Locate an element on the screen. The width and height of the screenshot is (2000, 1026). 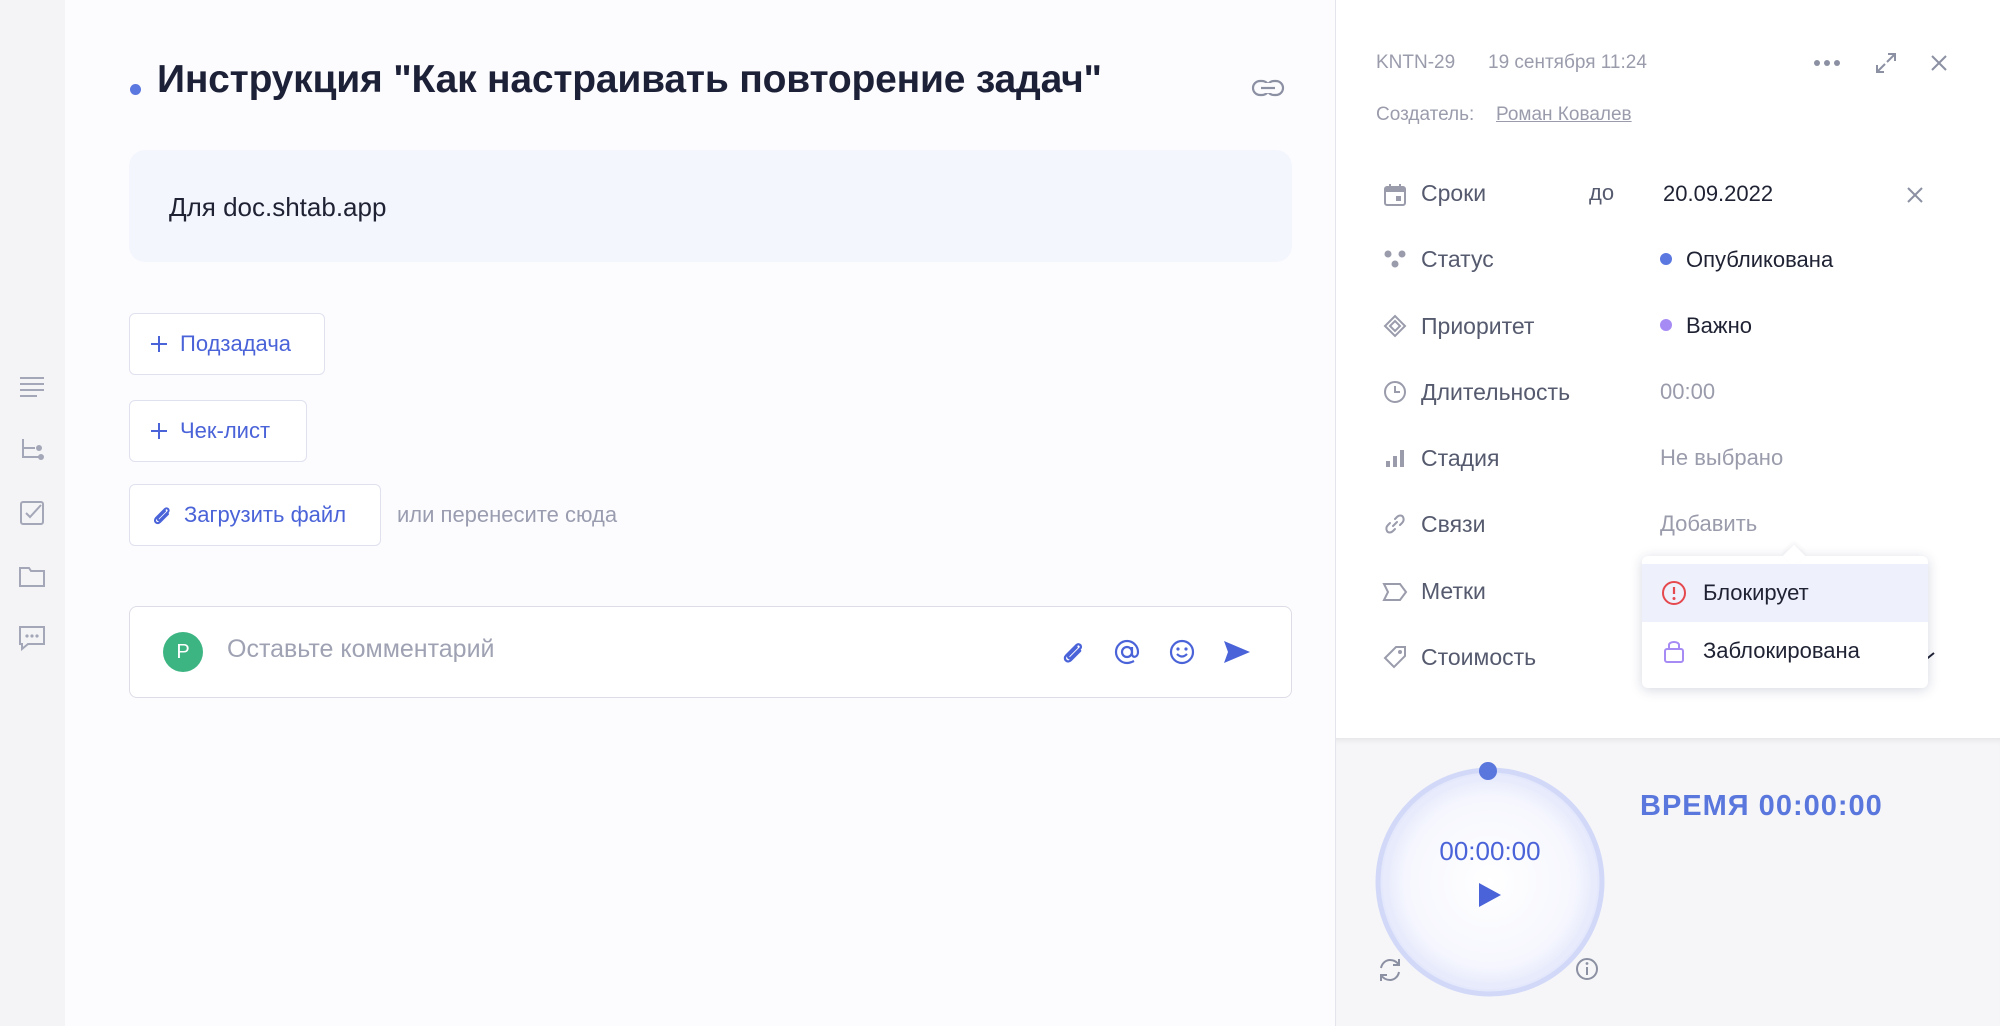
task-id: KNTN-29 is located at coordinates (1416, 62).